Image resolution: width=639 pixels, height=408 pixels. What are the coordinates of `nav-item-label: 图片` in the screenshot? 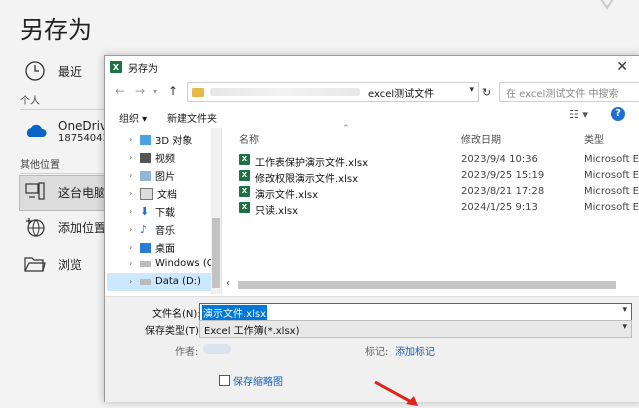 It's located at (165, 177).